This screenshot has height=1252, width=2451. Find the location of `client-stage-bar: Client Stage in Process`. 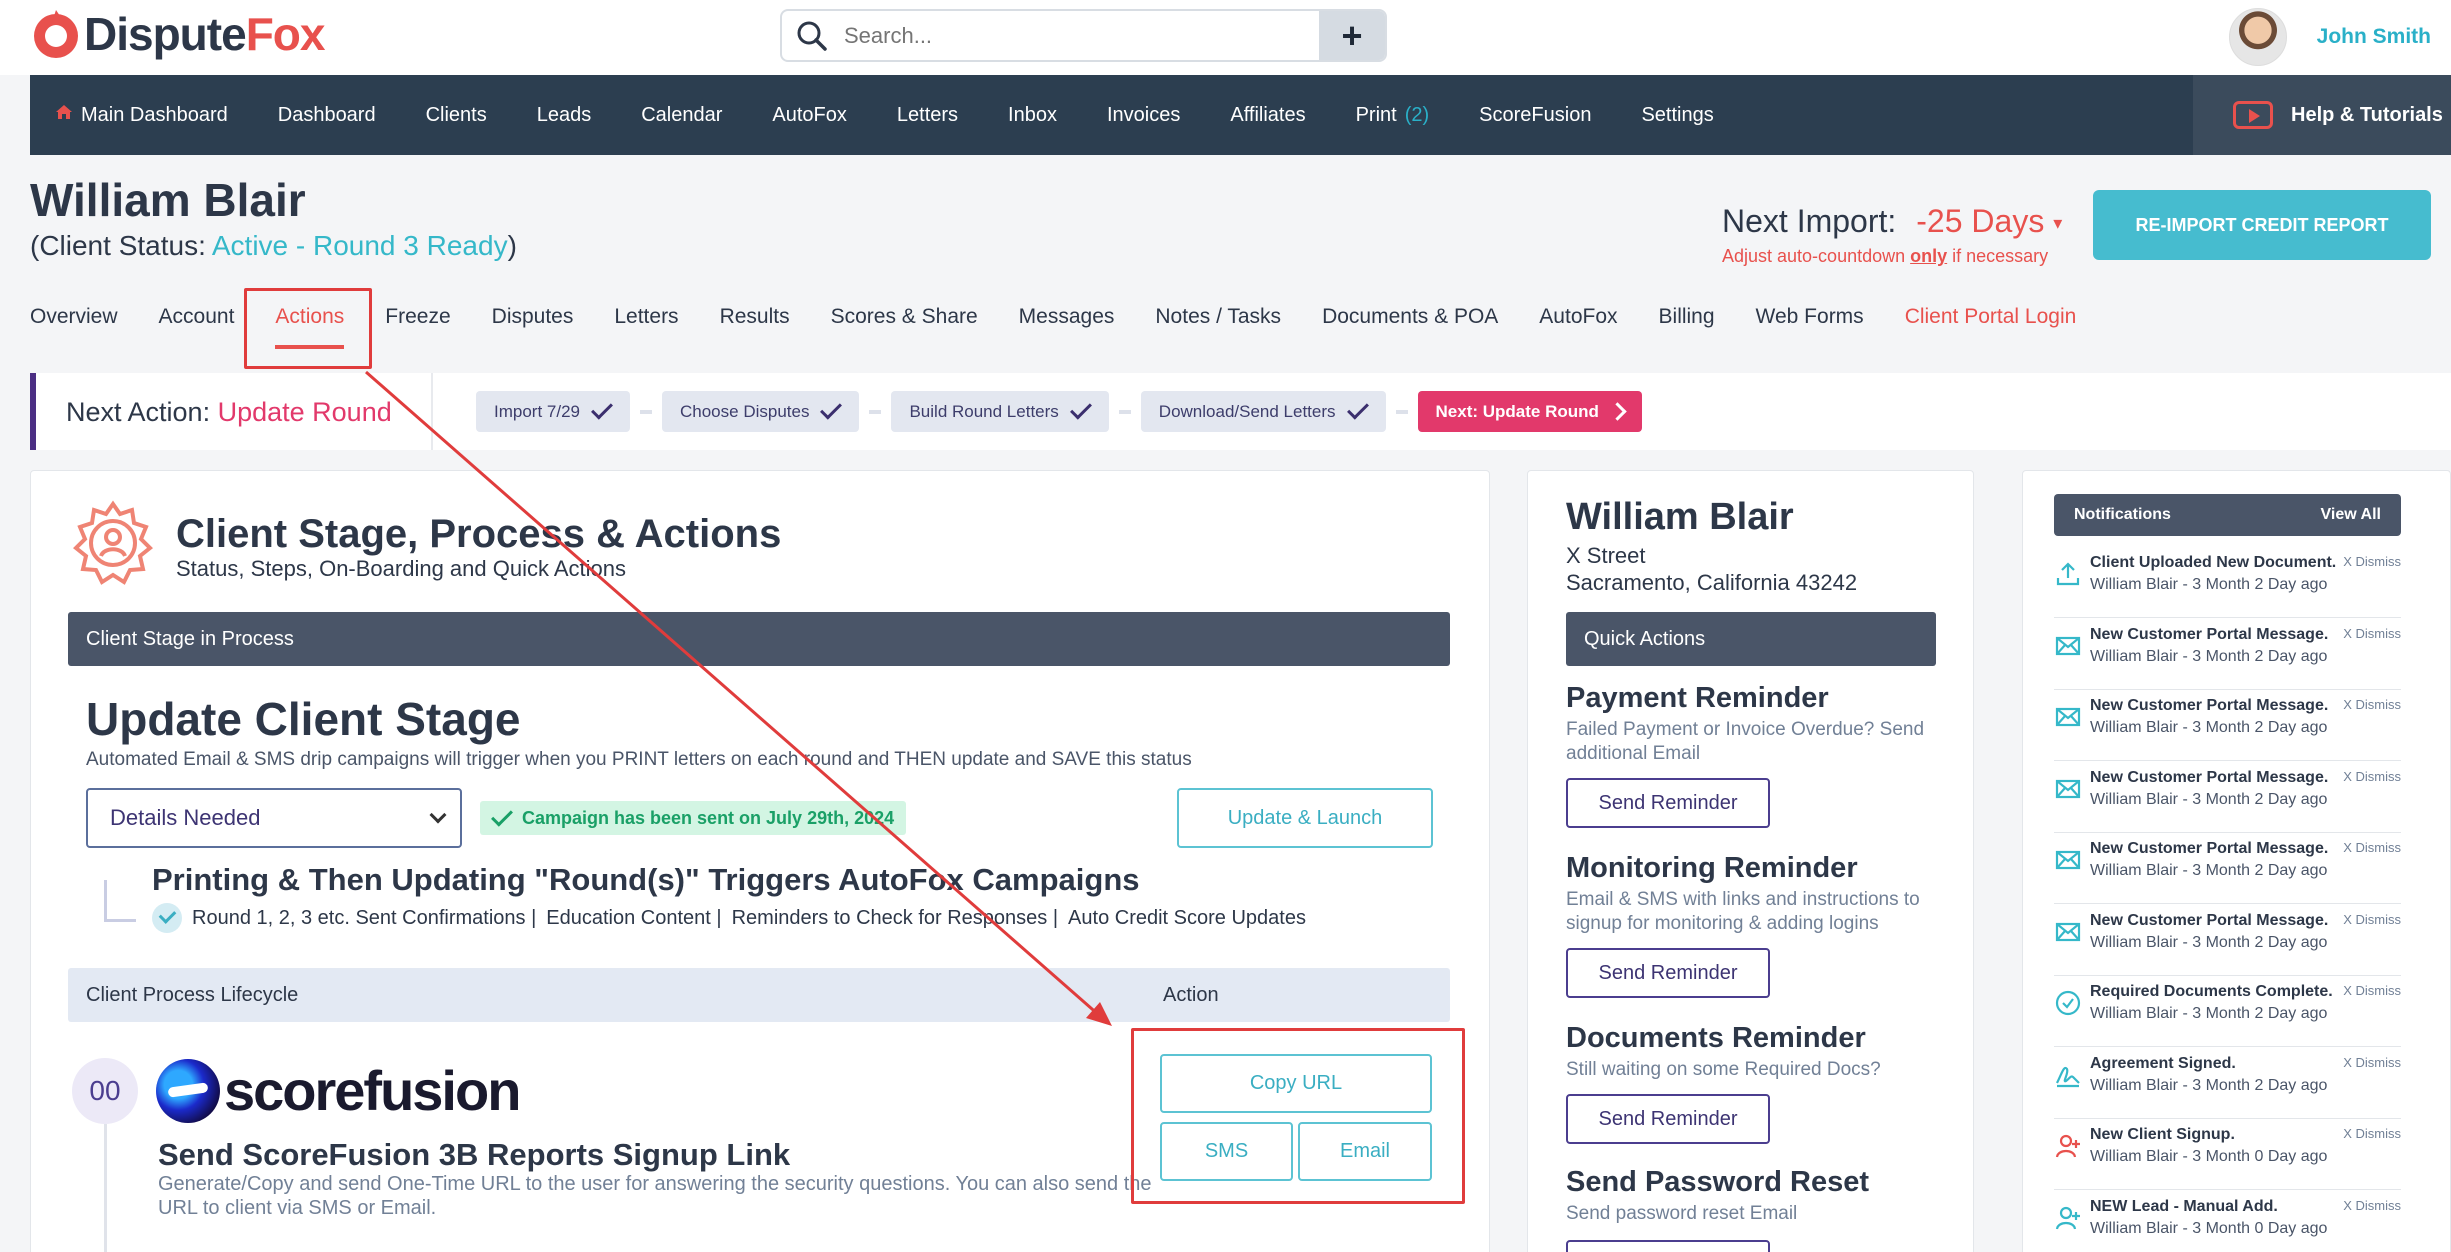

client-stage-bar: Client Stage in Process is located at coordinates (759, 639).